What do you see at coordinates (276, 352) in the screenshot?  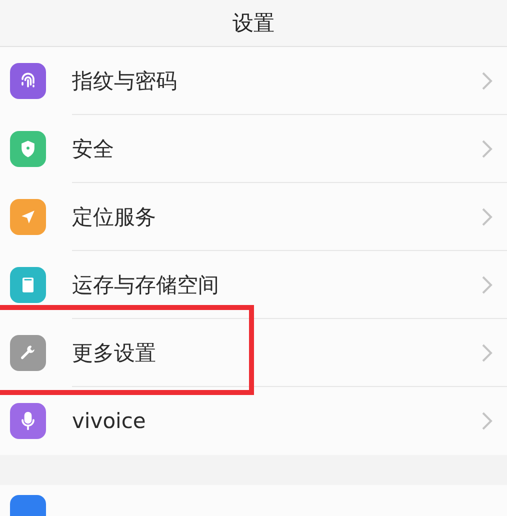 I see `settings-item-label: 更多设置` at bounding box center [276, 352].